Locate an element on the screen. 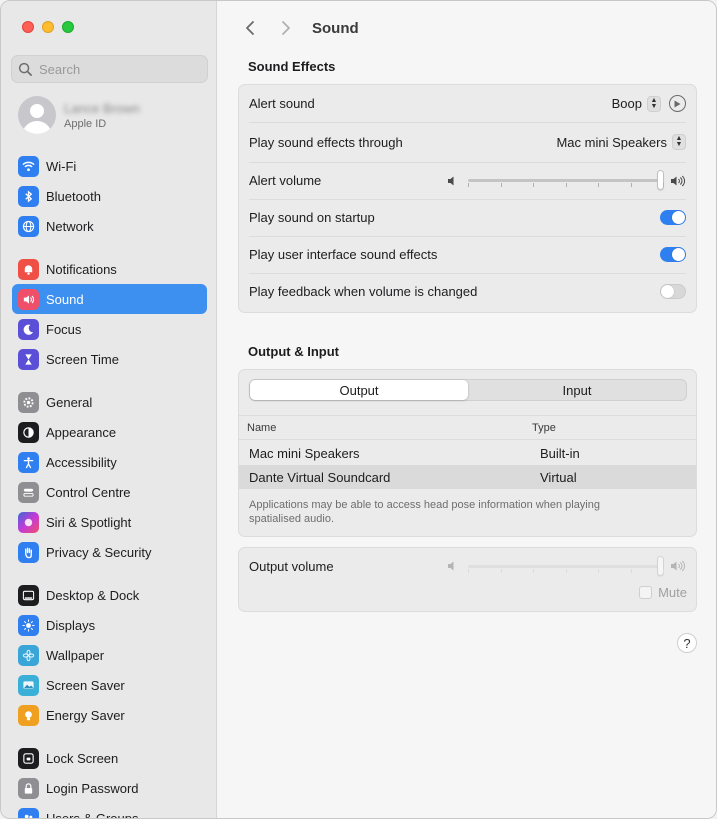 The width and height of the screenshot is (717, 819). volume-feedback-row: Play feedback when volume is changed is located at coordinates (467, 291).